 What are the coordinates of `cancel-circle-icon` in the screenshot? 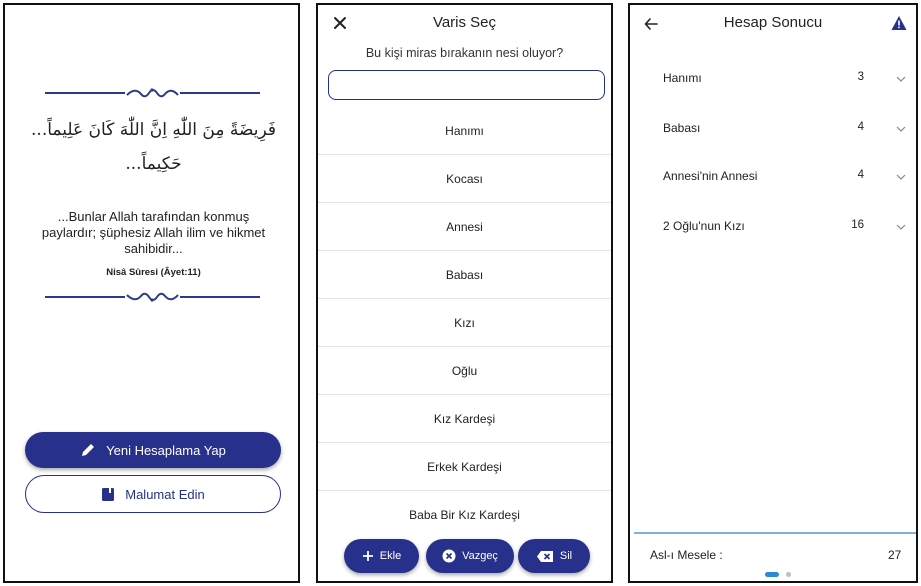 It's located at (449, 556).